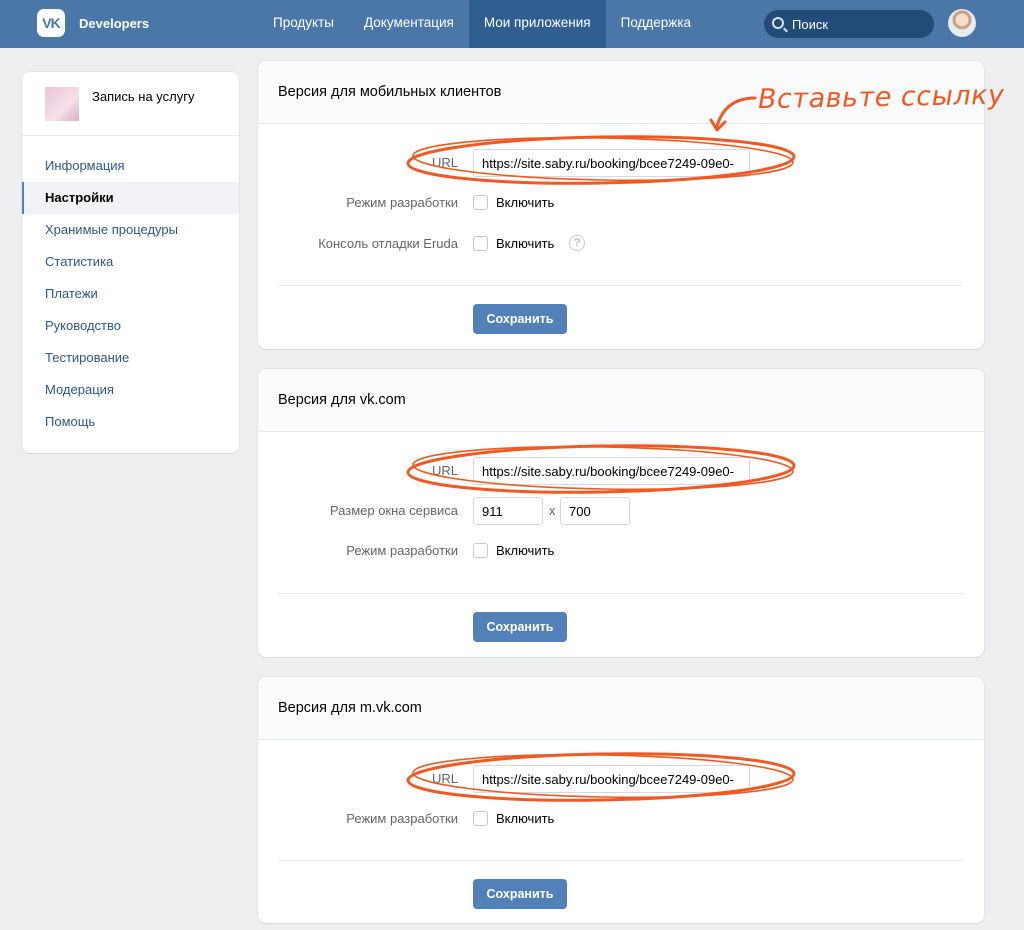 This screenshot has width=1024, height=930. Describe the element at coordinates (393, 510) in the screenshot. I see `window-size-label: Размер окна сервиса` at that location.